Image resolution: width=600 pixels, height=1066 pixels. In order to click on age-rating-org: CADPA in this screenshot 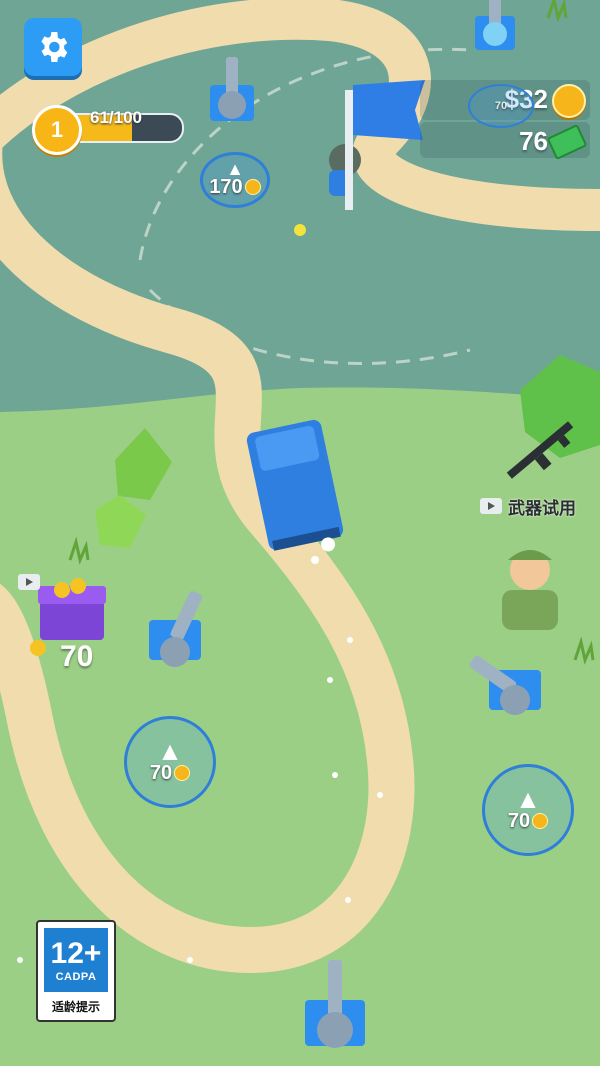, I will do `click(76, 977)`.